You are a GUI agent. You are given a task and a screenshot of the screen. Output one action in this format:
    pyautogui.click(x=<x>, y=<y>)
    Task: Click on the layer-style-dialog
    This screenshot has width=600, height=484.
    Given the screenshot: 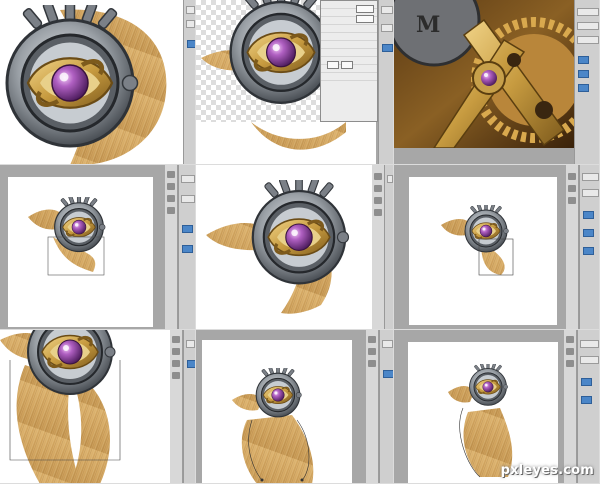 What is the action you would take?
    pyautogui.click(x=349, y=61)
    